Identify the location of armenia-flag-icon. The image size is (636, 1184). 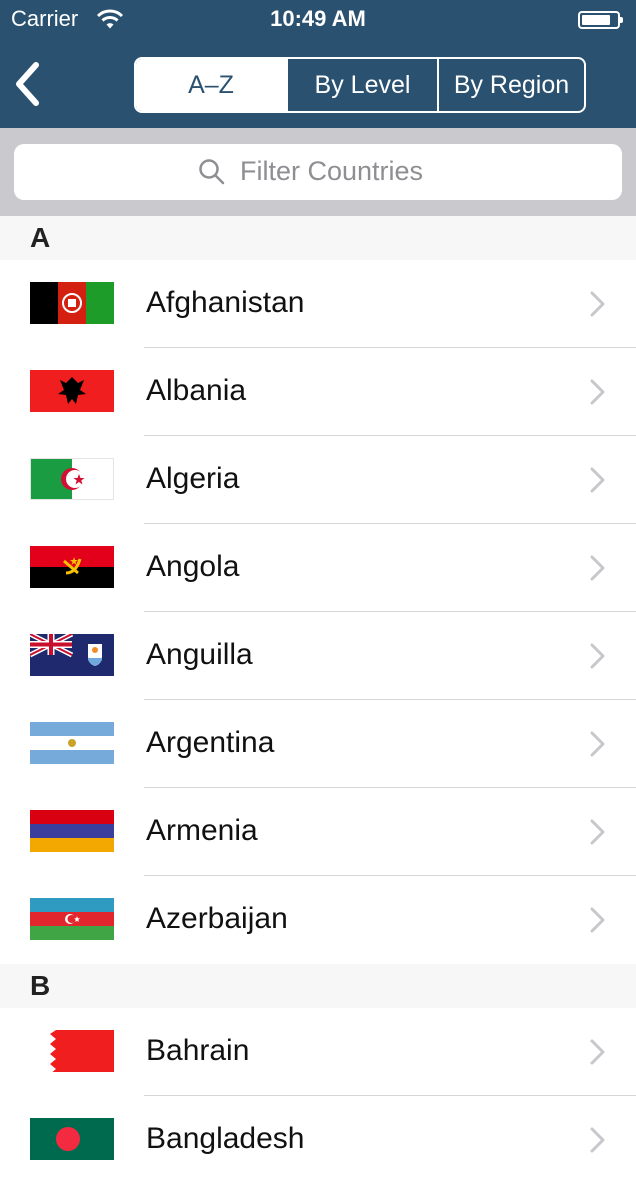
(72, 831).